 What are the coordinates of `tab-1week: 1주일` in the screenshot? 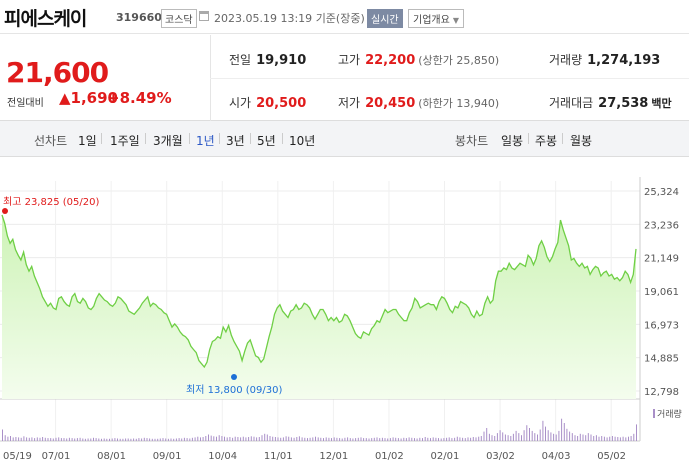 It's located at (125, 140).